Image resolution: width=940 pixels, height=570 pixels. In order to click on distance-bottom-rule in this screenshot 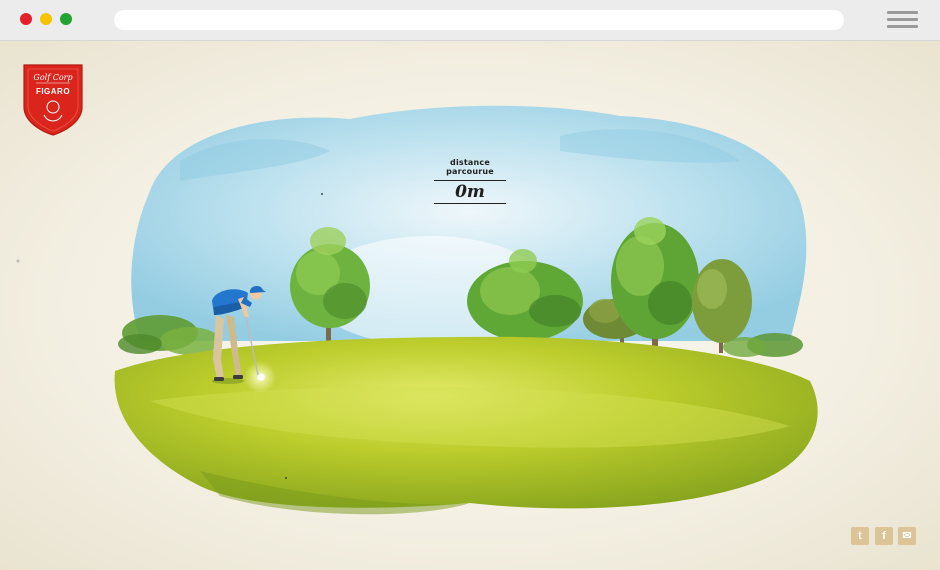, I will do `click(470, 203)`.